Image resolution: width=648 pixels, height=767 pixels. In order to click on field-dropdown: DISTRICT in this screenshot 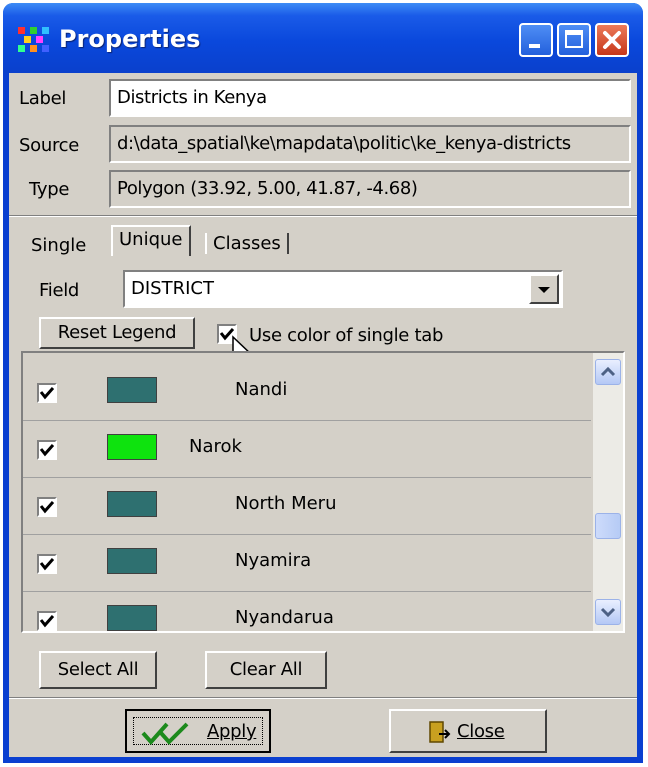, I will do `click(343, 289)`.